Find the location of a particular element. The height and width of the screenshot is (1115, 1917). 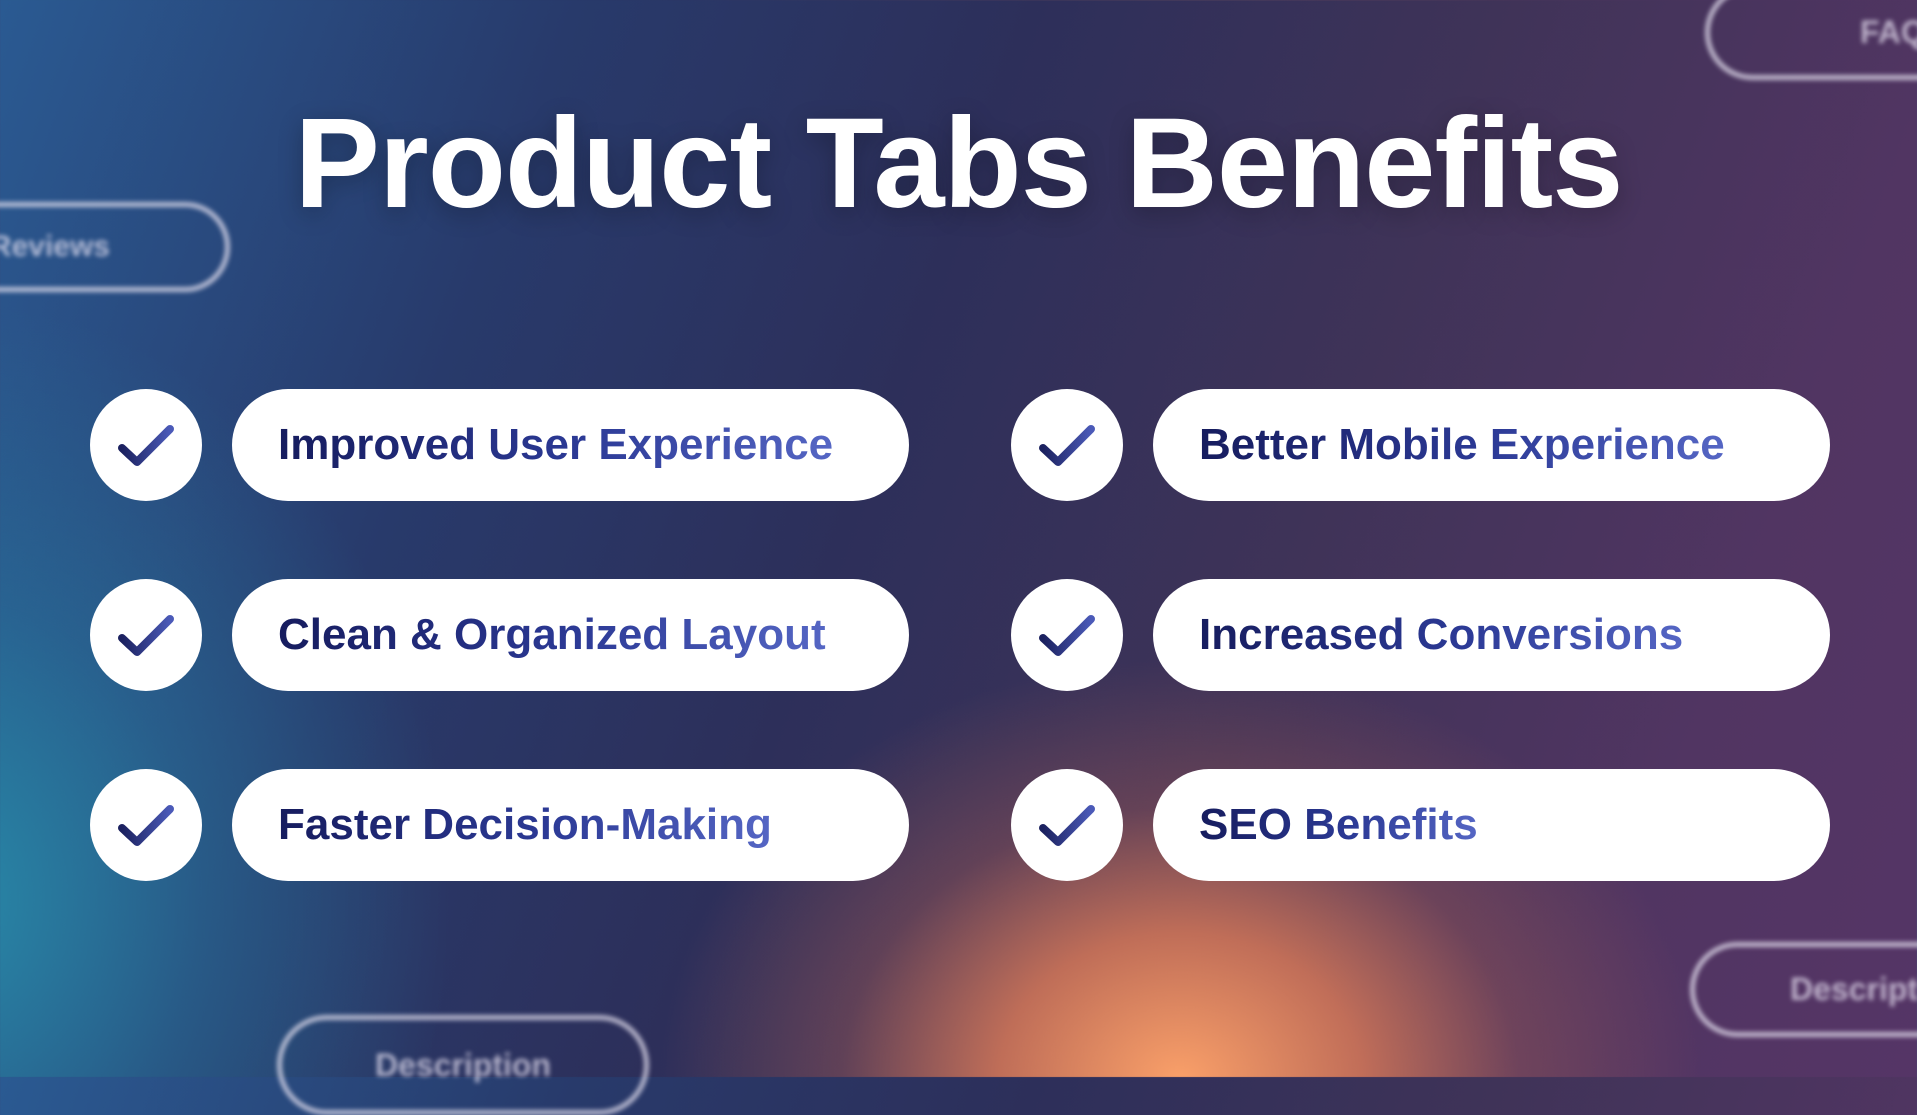

benefit-item: SEO Benefits is located at coordinates (1420, 825).